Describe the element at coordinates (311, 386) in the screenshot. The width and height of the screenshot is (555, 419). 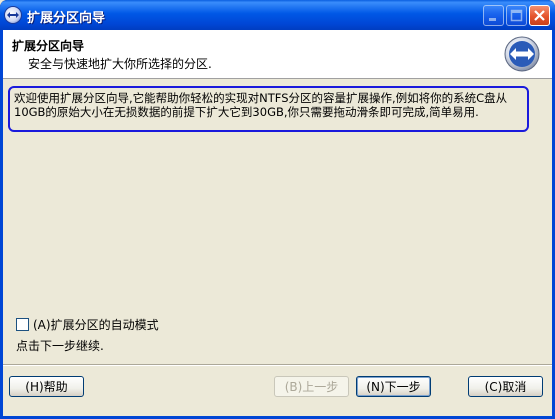
I see `back-button: (B)上一步` at that location.